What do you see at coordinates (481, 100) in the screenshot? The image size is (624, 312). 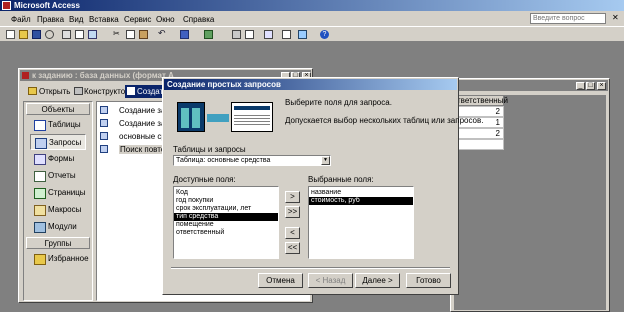 I see `table-header: тветственный` at bounding box center [481, 100].